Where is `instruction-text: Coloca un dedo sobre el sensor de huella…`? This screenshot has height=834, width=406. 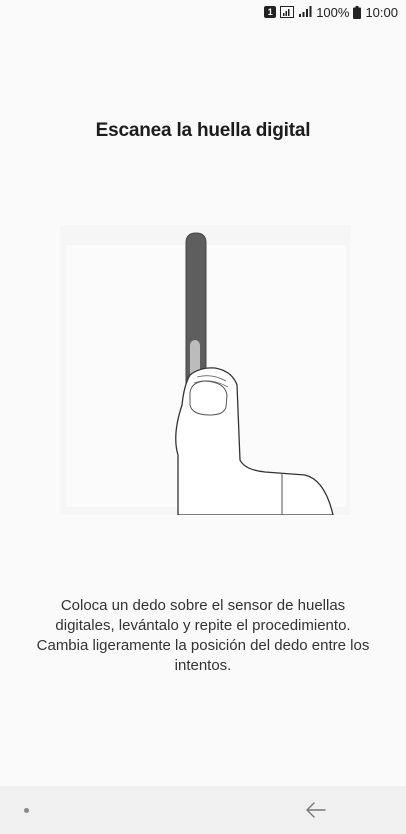 instruction-text: Coloca un dedo sobre el sensor de huella… is located at coordinates (203, 635).